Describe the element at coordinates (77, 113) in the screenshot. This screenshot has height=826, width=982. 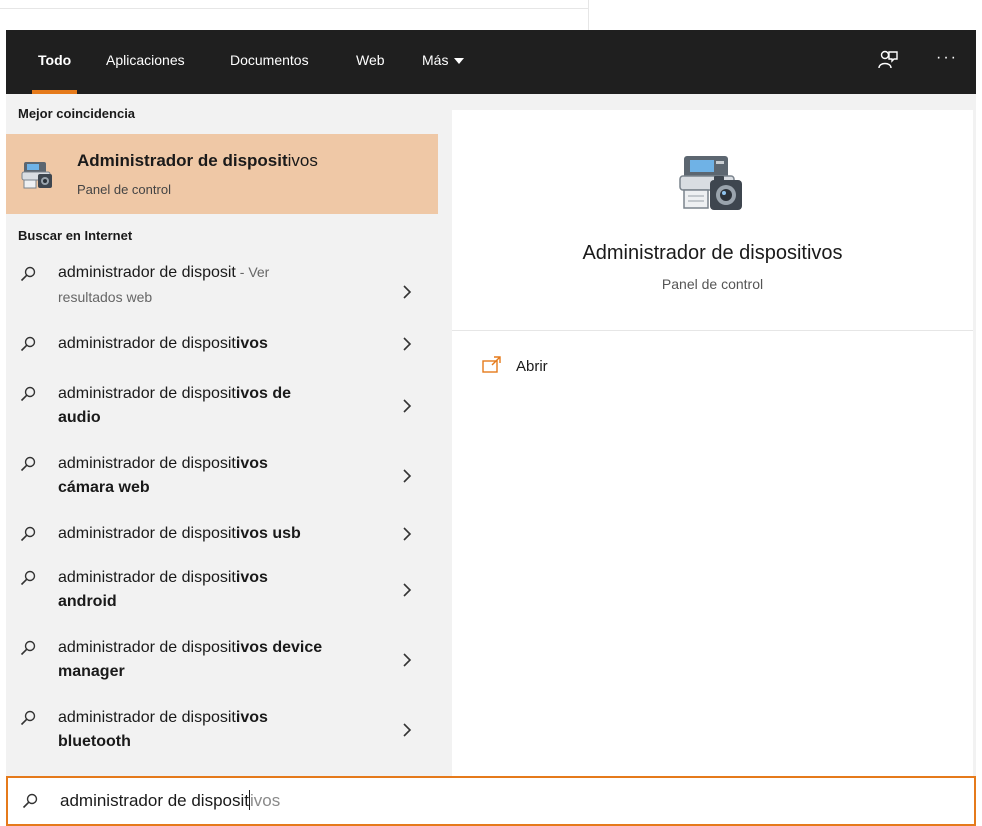
I see `best-match-header: Mejor coincidencia` at that location.